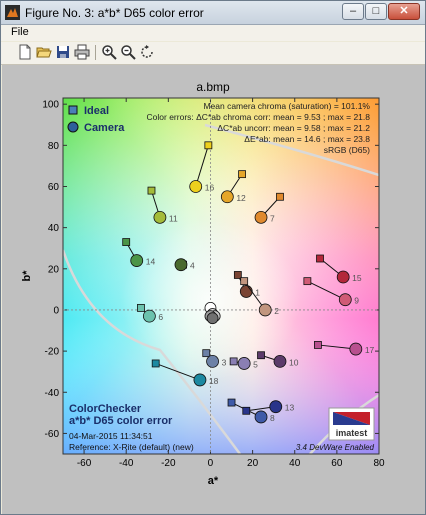  I want to click on patch-label: 4, so click(192, 266).